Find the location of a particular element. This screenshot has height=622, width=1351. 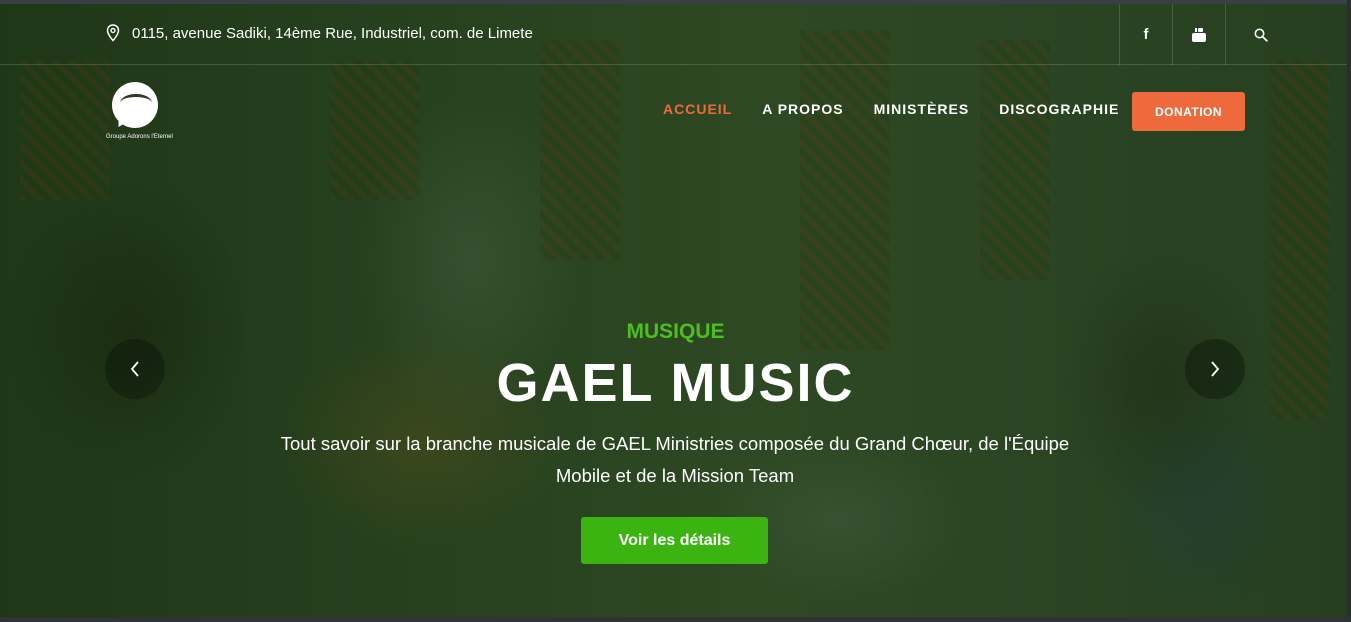

nav-item-discographie: DISCOGRAPHIE is located at coordinates (1059, 109).